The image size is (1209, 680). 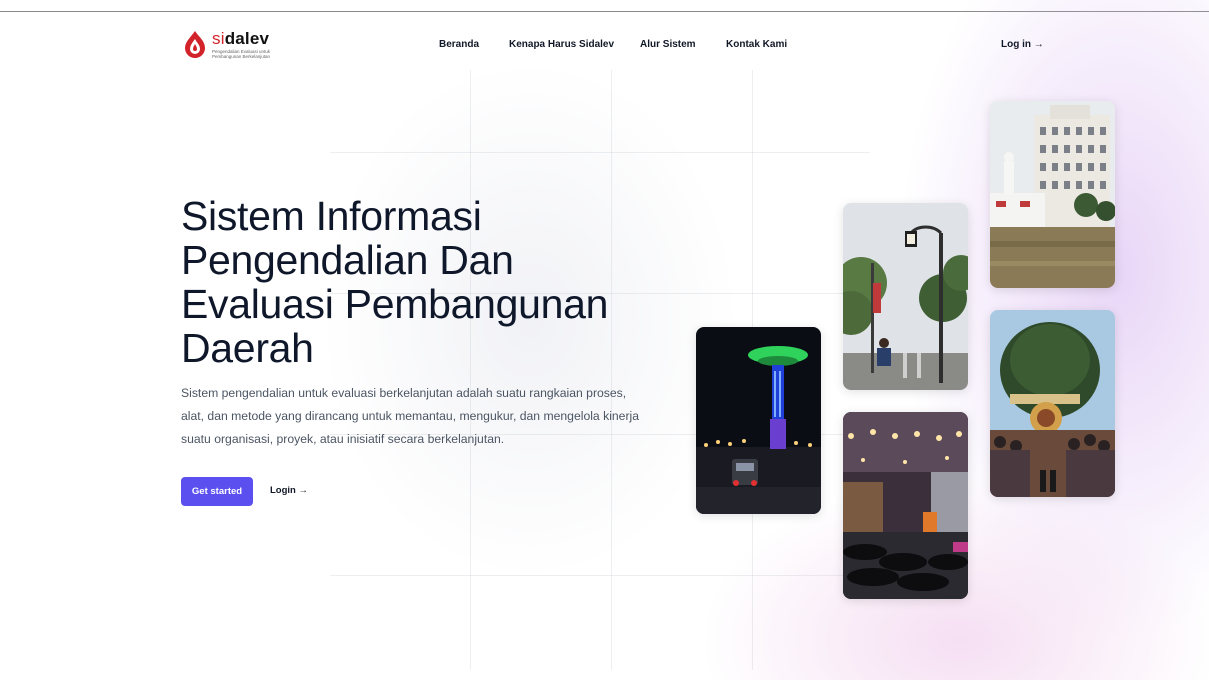 What do you see at coordinates (1052, 194) in the screenshot?
I see `photo-flooded-building` at bounding box center [1052, 194].